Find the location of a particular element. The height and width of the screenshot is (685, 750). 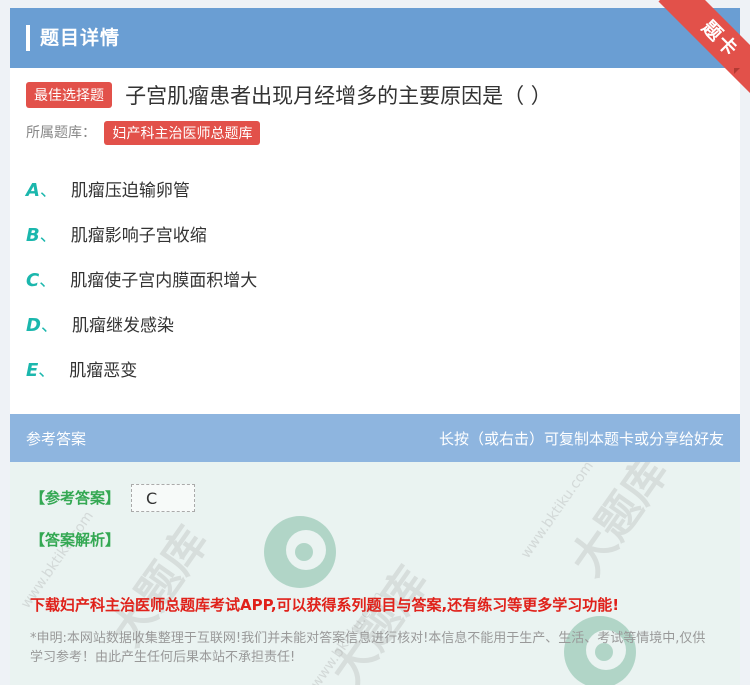

option-text: 肌瘤继发感染 is located at coordinates (122, 326).